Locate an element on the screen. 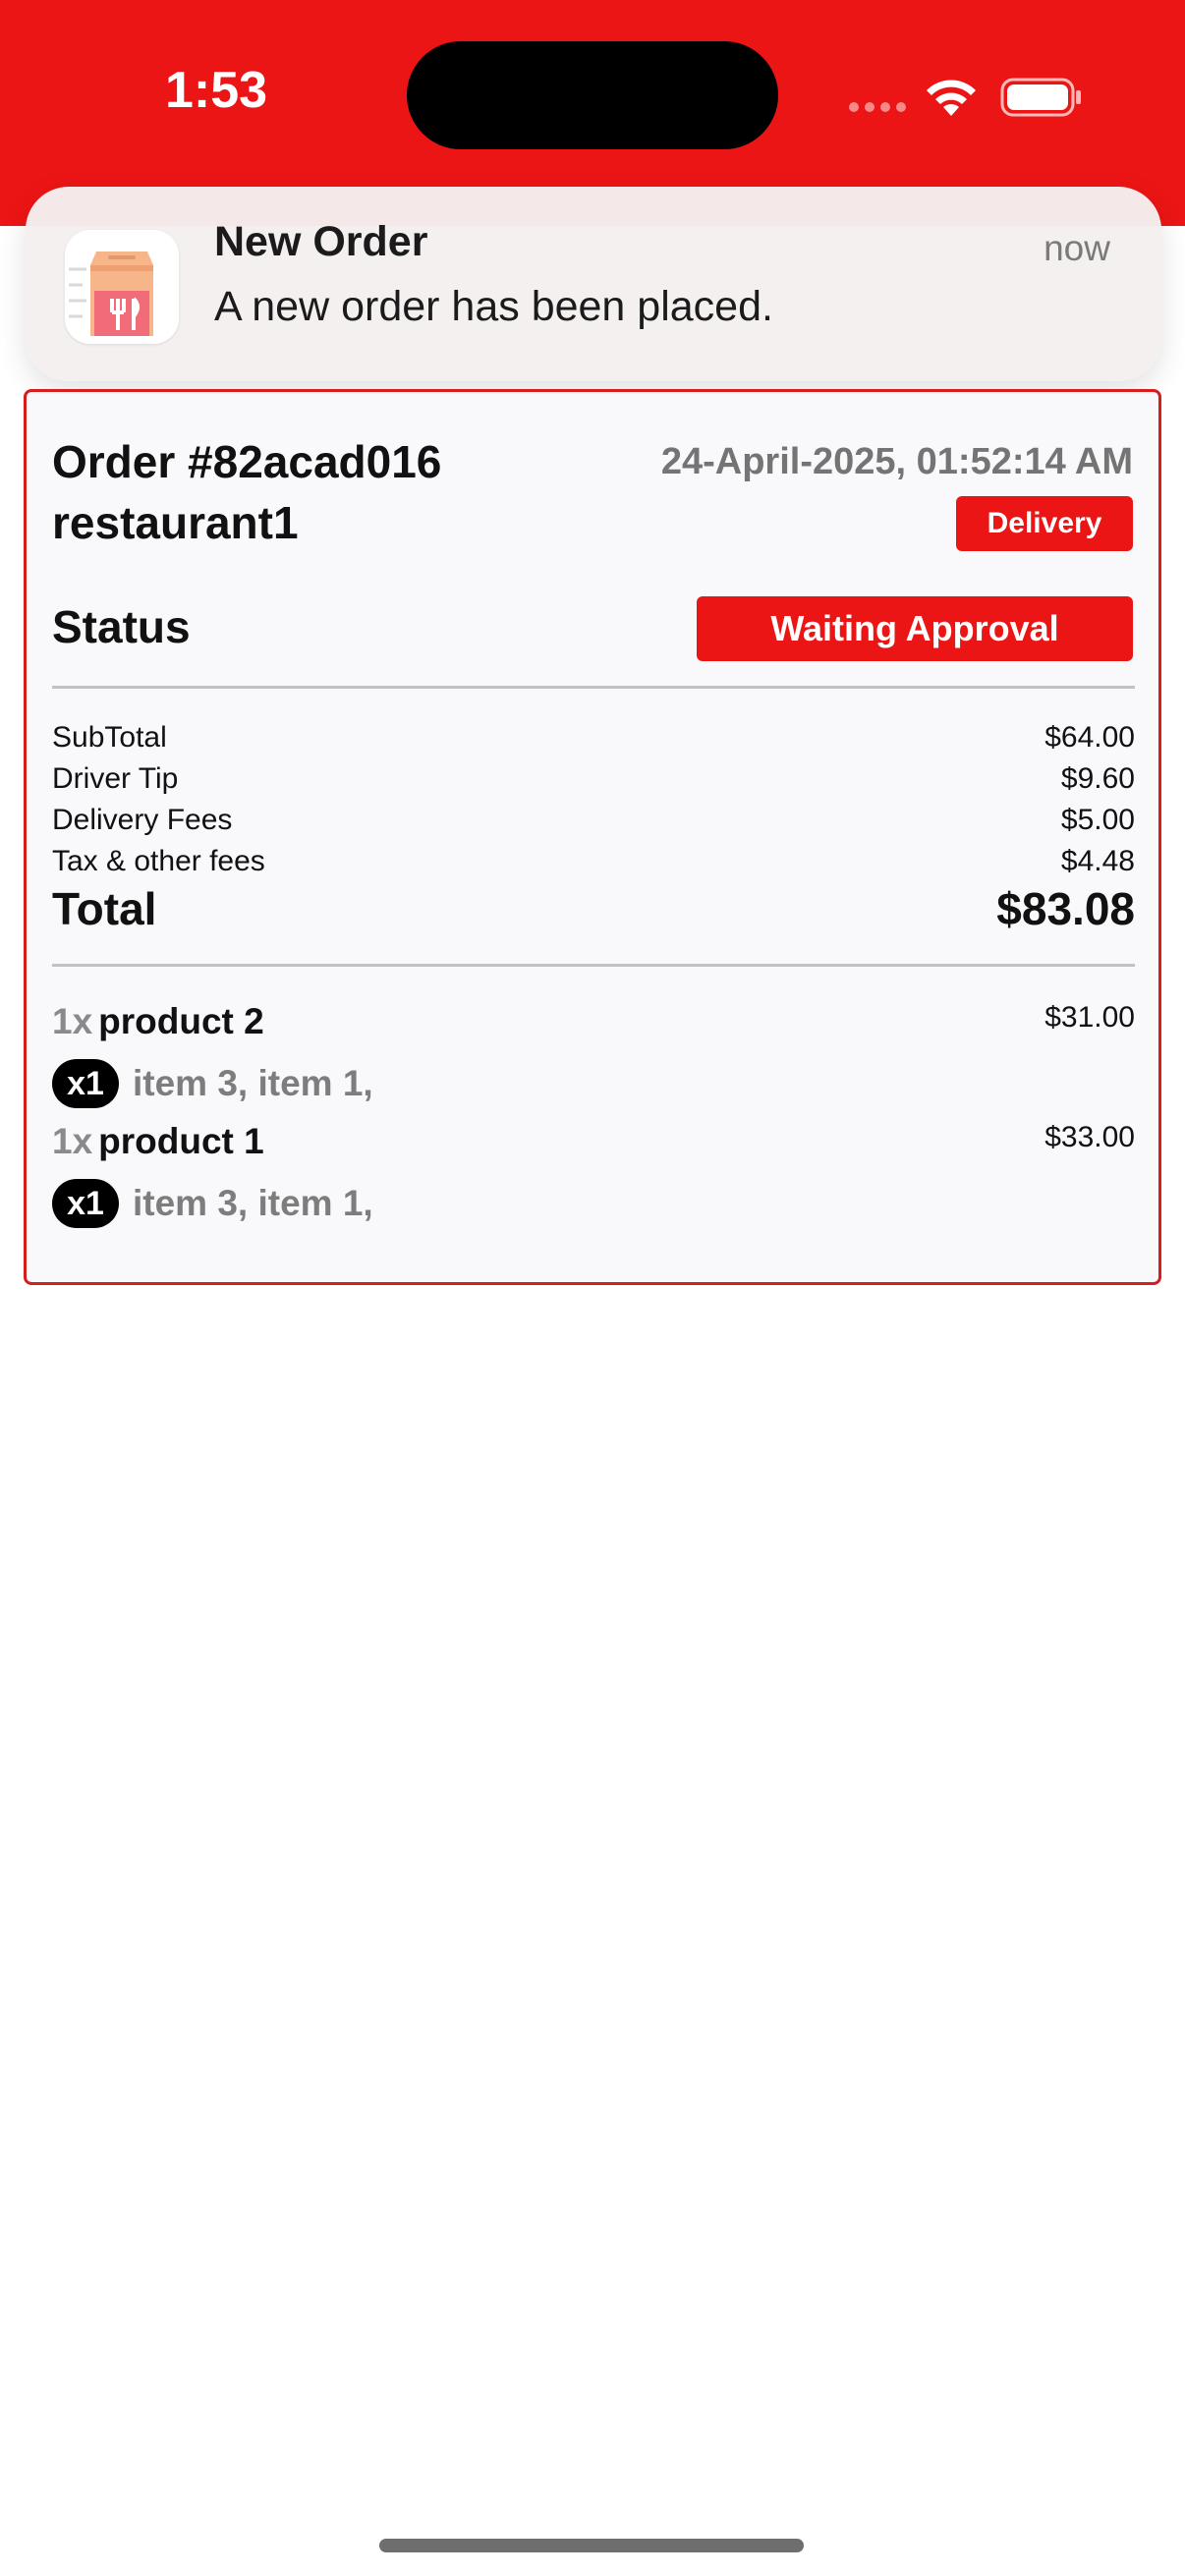 The image size is (1185, 2576). restaurant-name: restaurant1 is located at coordinates (176, 522).